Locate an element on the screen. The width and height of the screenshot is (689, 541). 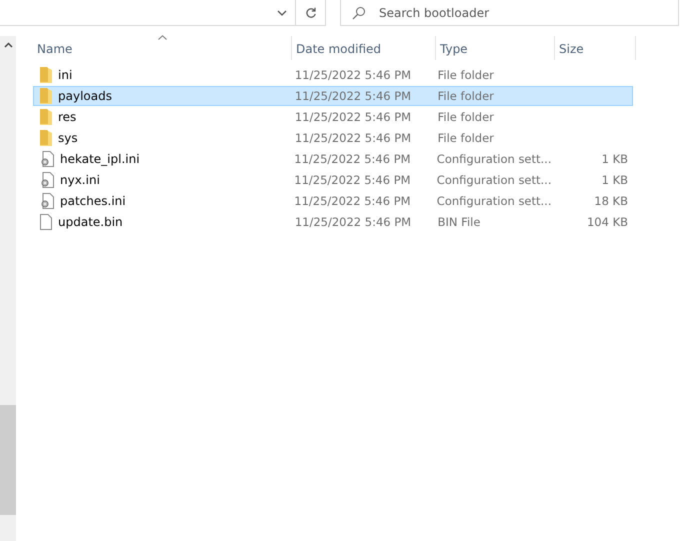
refresh-button is located at coordinates (311, 13).